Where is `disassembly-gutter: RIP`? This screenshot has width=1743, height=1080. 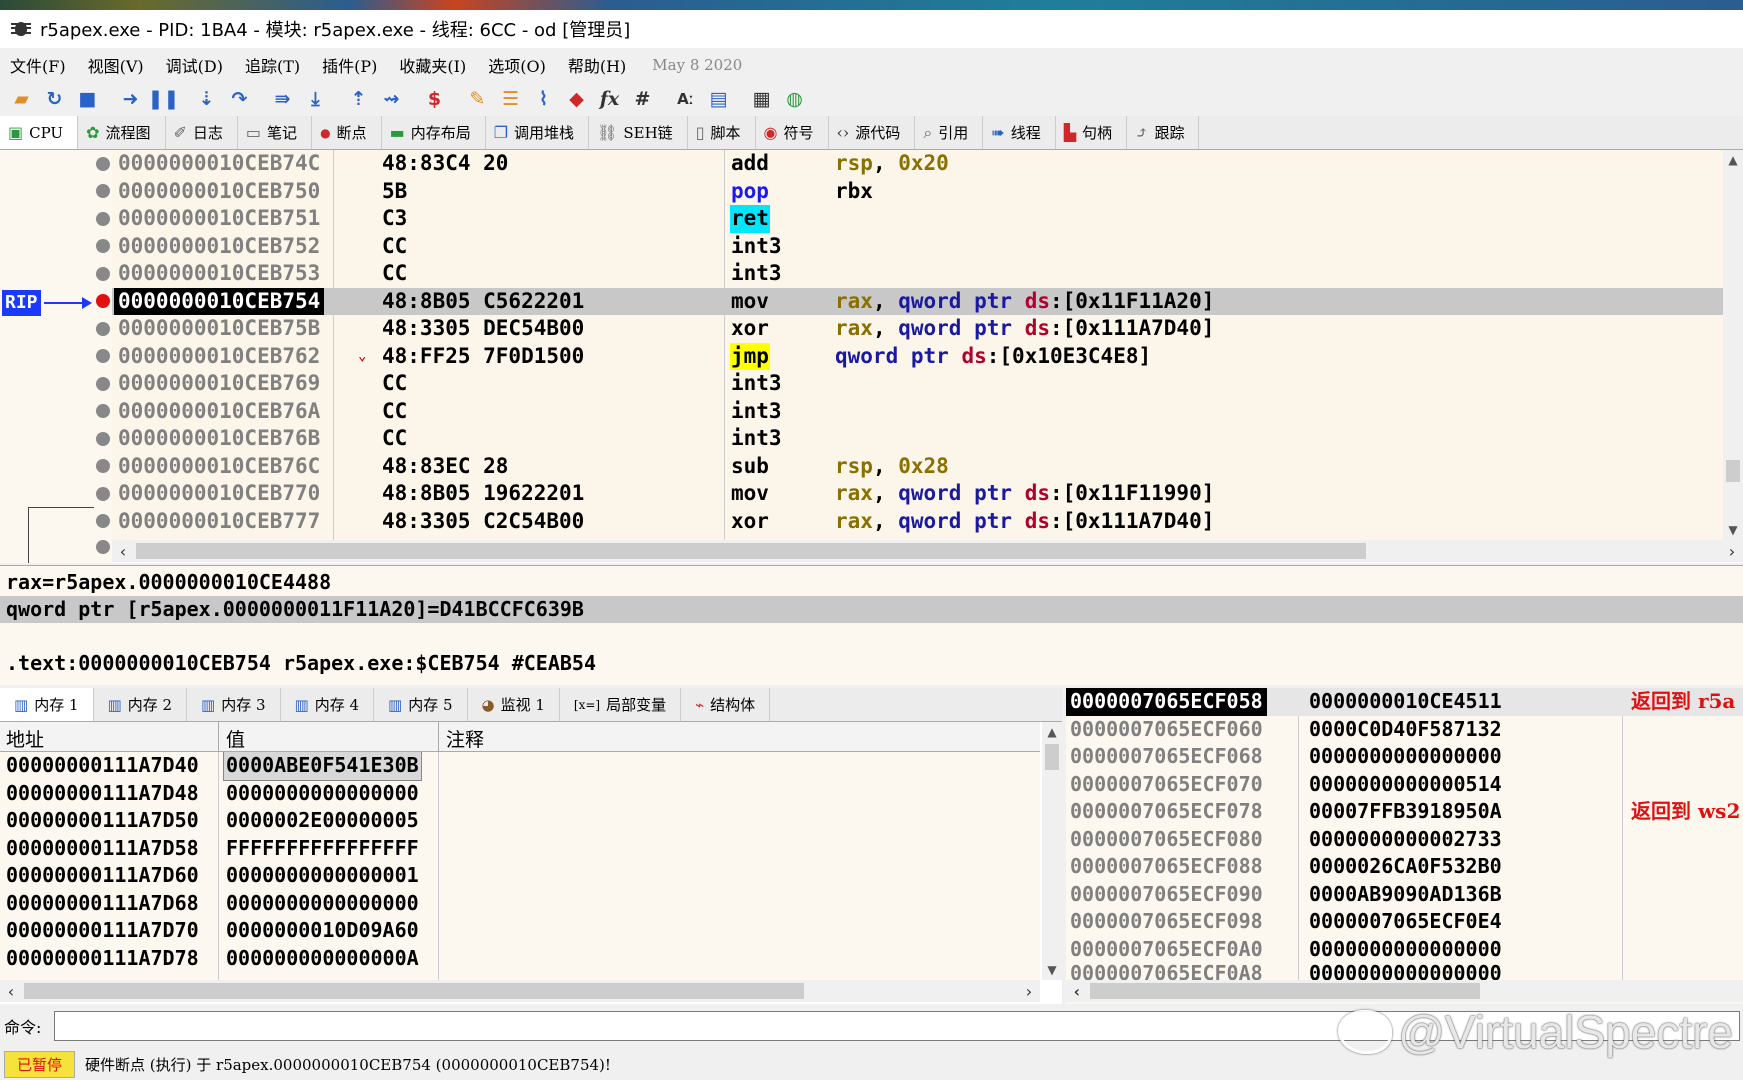
disassembly-gutter: RIP is located at coordinates (56, 356).